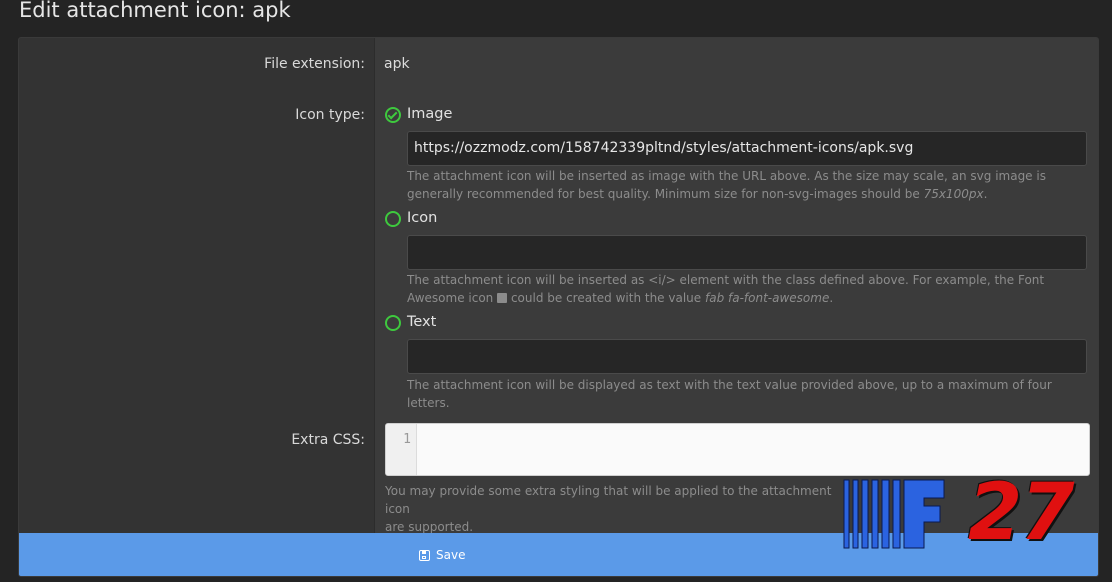 The image size is (1112, 582). Describe the element at coordinates (451, 555) in the screenshot. I see `save-button-label: Save` at that location.